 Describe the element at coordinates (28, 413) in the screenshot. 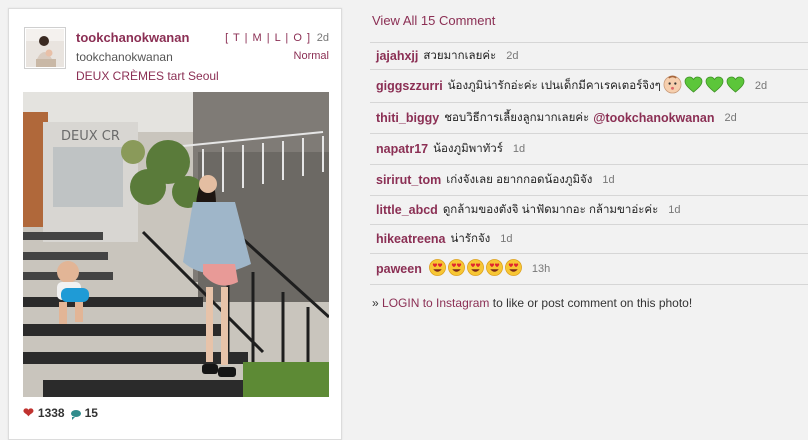

I see `heart-icon: ❤` at that location.